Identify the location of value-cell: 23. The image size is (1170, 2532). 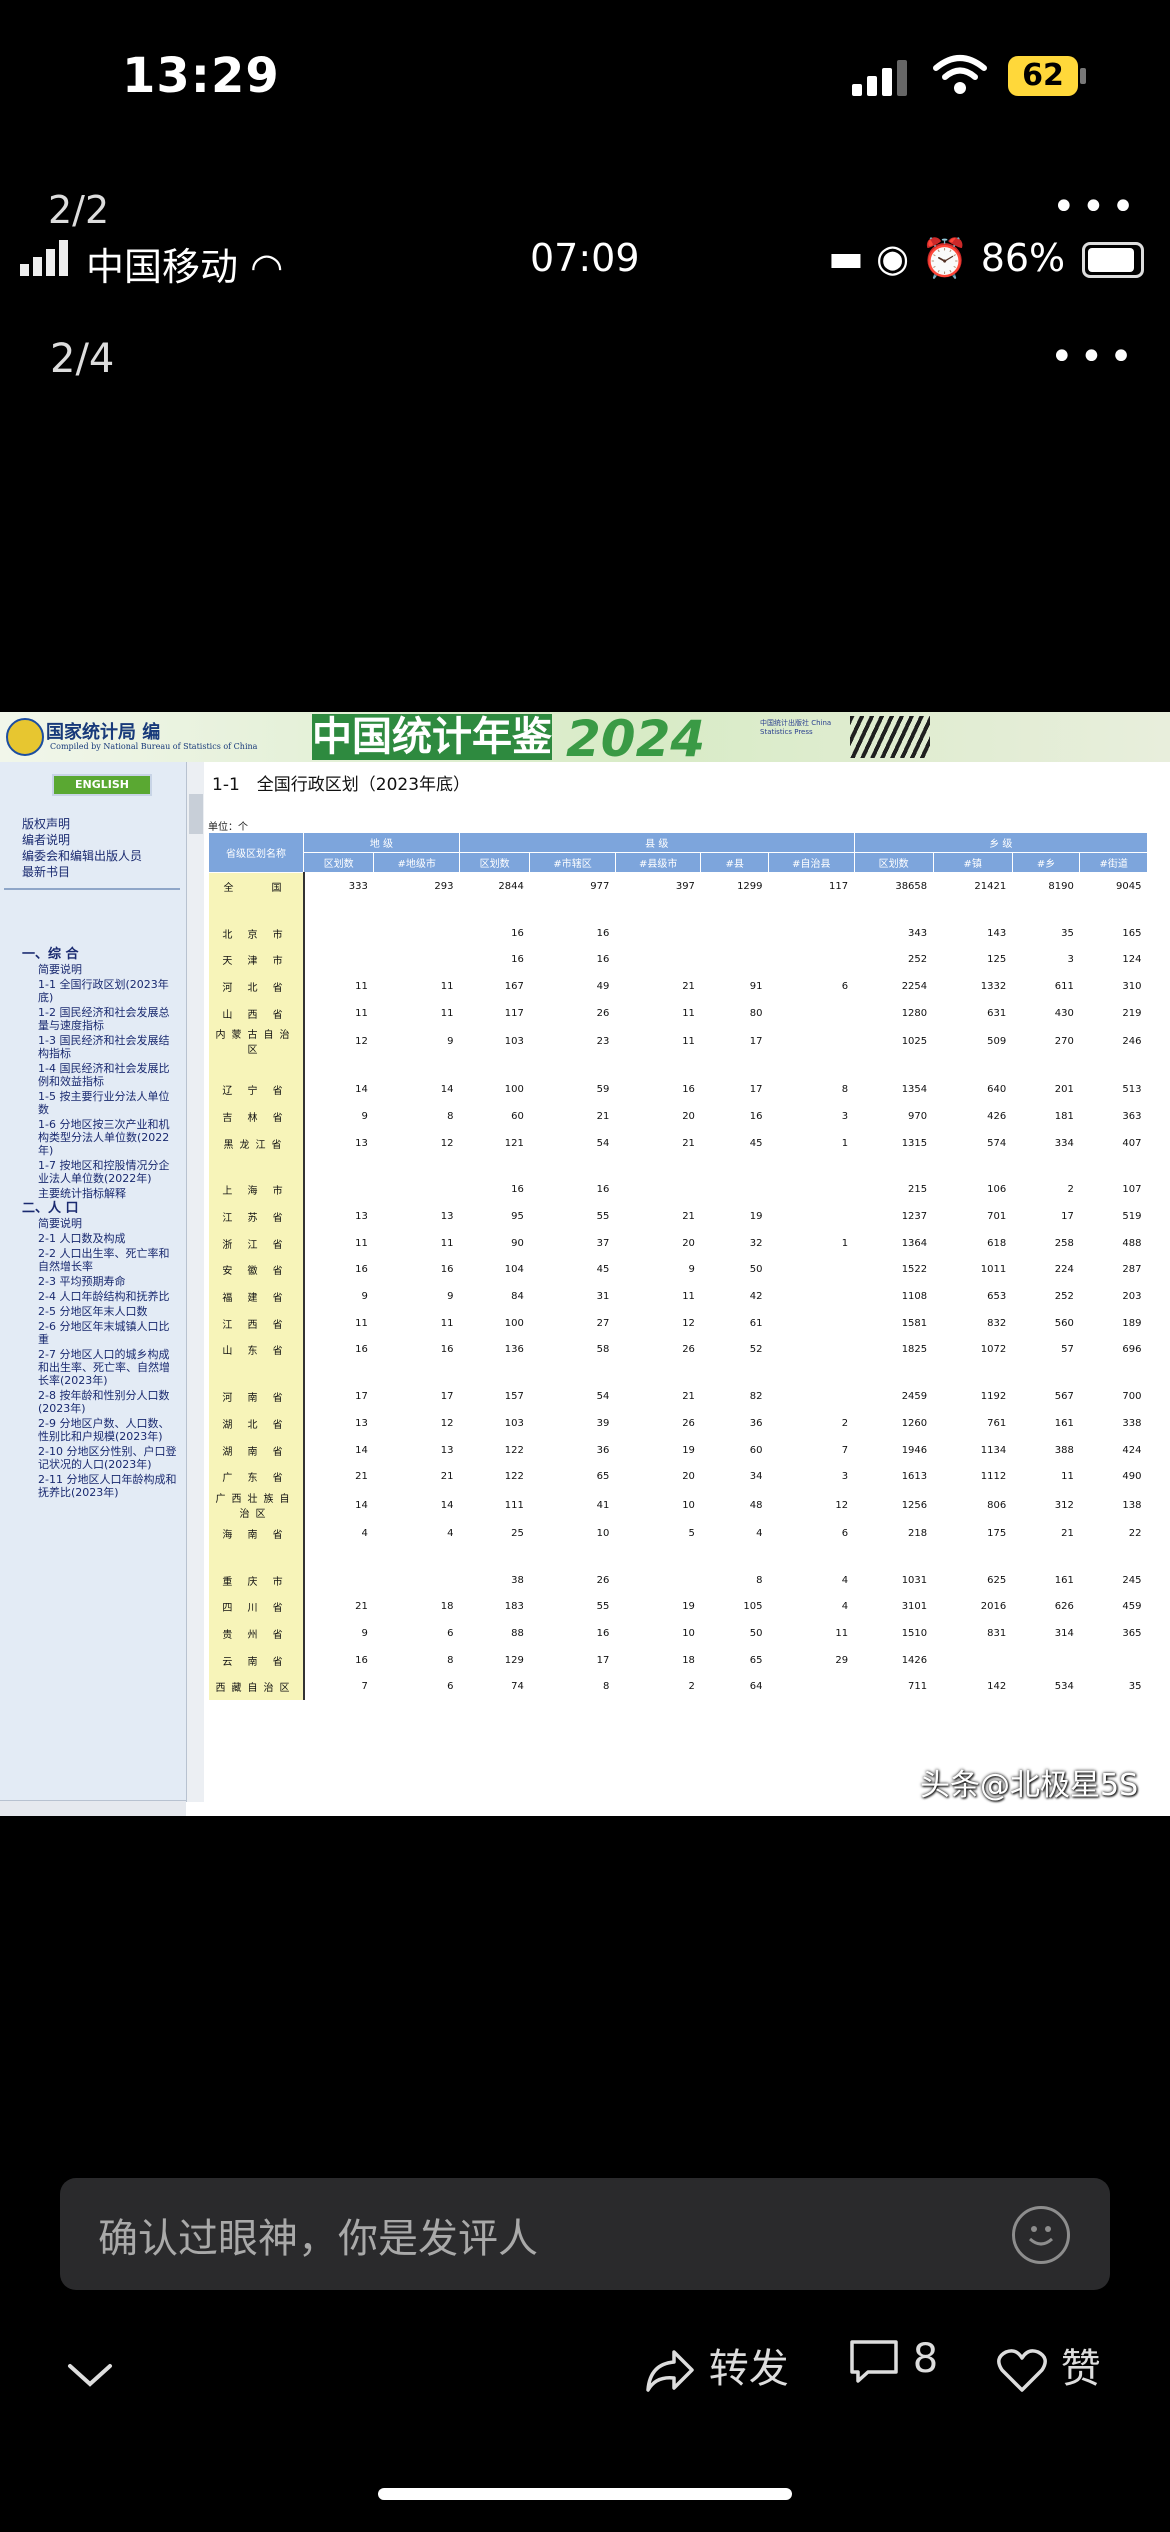
(603, 1041).